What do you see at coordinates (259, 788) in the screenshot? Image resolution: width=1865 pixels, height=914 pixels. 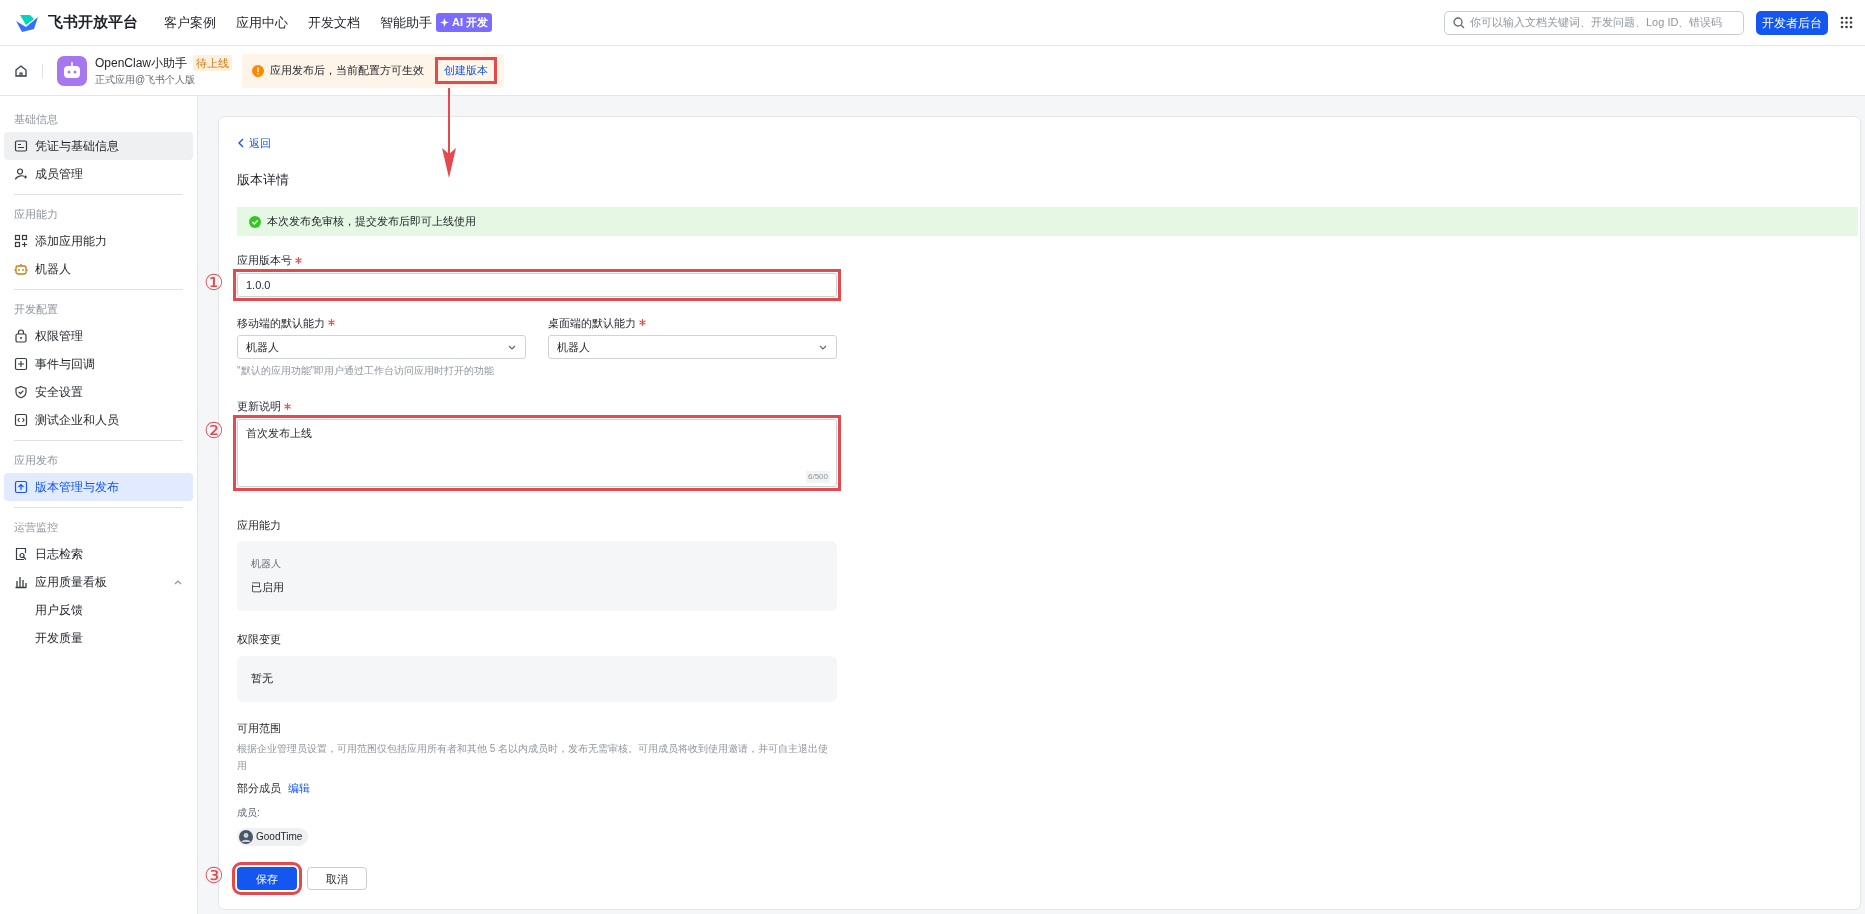 I see `scope-mode: 部分成员` at bounding box center [259, 788].